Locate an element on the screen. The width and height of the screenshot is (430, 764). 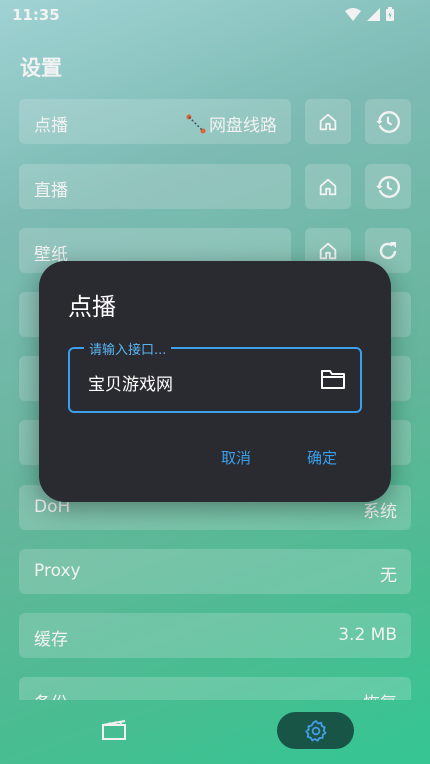
confirm-button: 确定 is located at coordinates (322, 457).